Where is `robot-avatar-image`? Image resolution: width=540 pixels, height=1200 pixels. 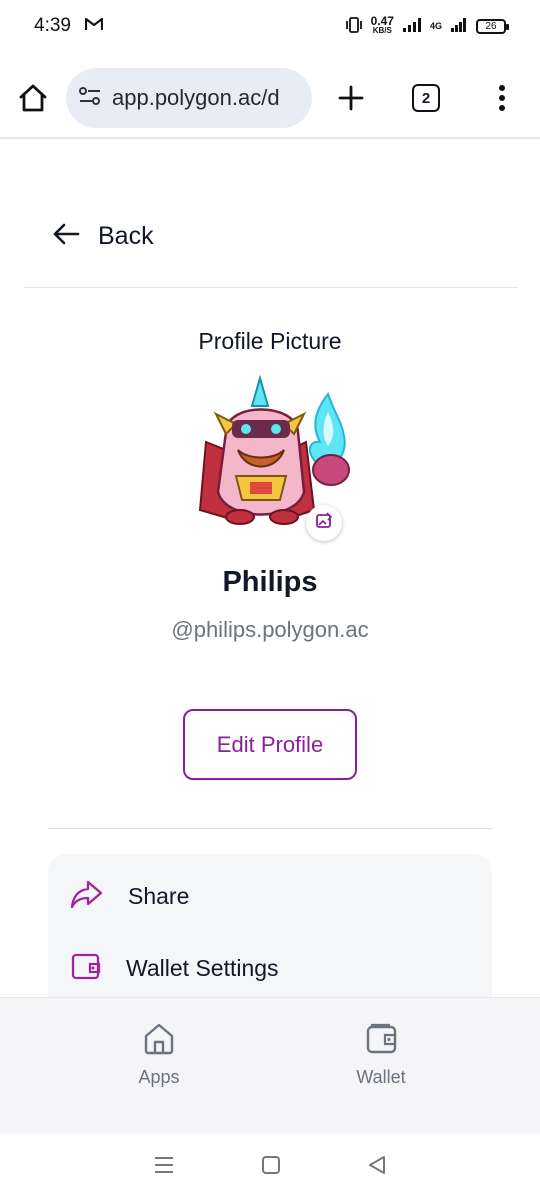 robot-avatar-image is located at coordinates (274, 449).